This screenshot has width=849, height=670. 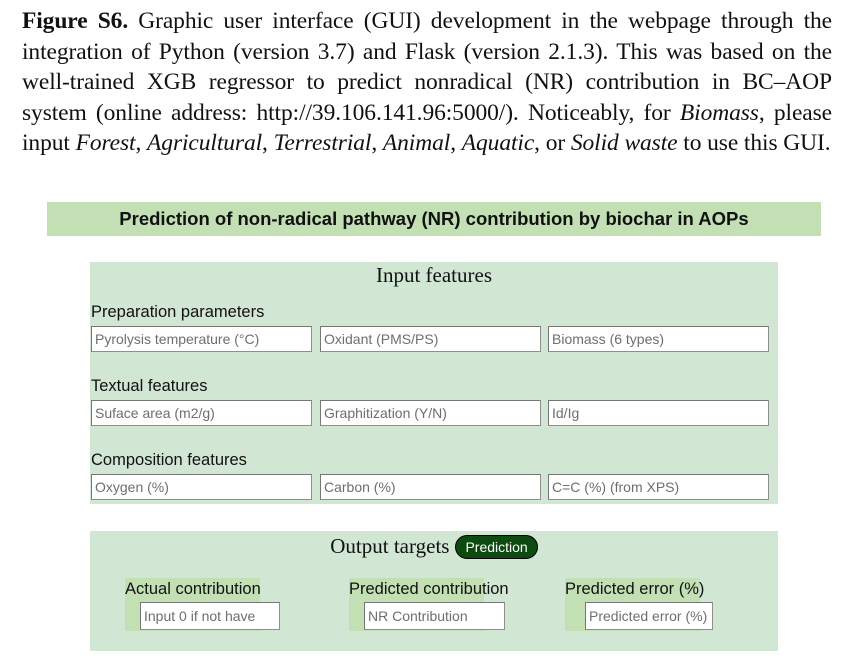 I want to click on predicted-contribution-box: Predicted contribution, so click(x=429, y=604).